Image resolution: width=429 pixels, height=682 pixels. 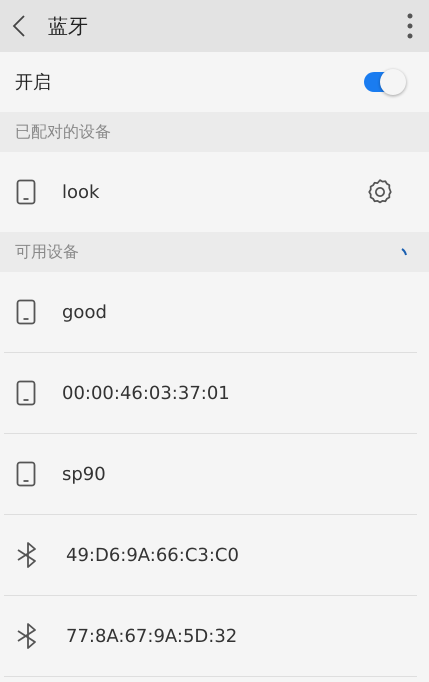 I want to click on back-icon, so click(x=19, y=26).